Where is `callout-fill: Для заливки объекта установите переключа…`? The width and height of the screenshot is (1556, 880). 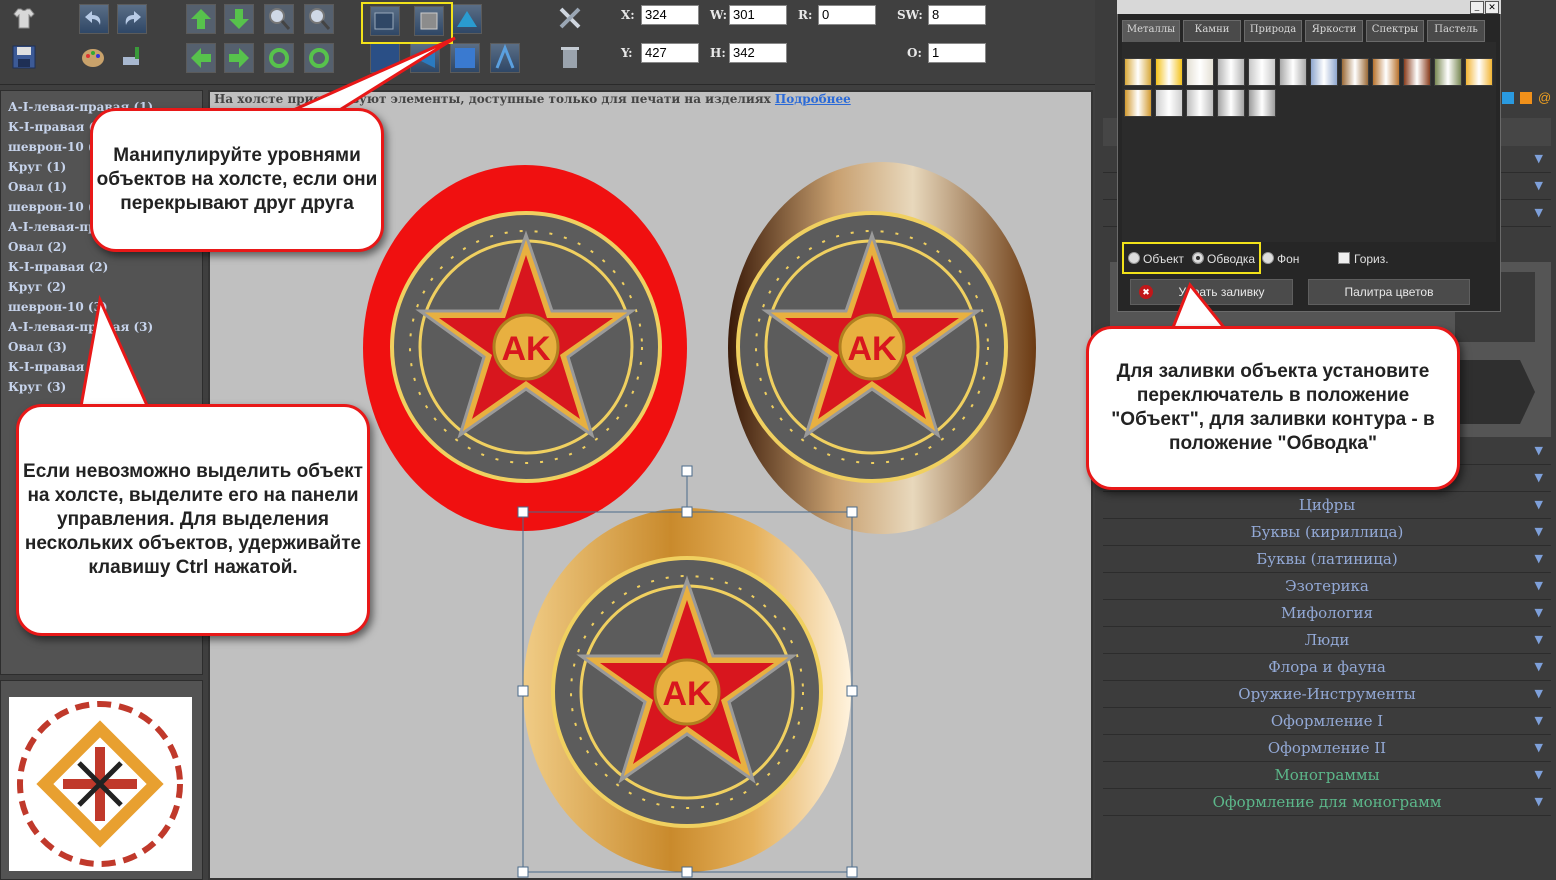
callout-fill: Для заливки объекта установите переключа… is located at coordinates (1273, 408).